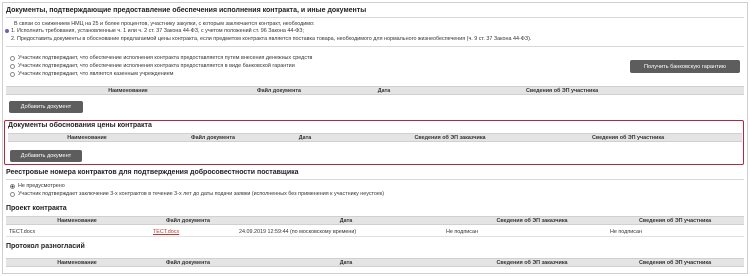  Describe the element at coordinates (45, 246) in the screenshot. I see `section-title-disagreement-protocol: Протокол разногласий` at that location.